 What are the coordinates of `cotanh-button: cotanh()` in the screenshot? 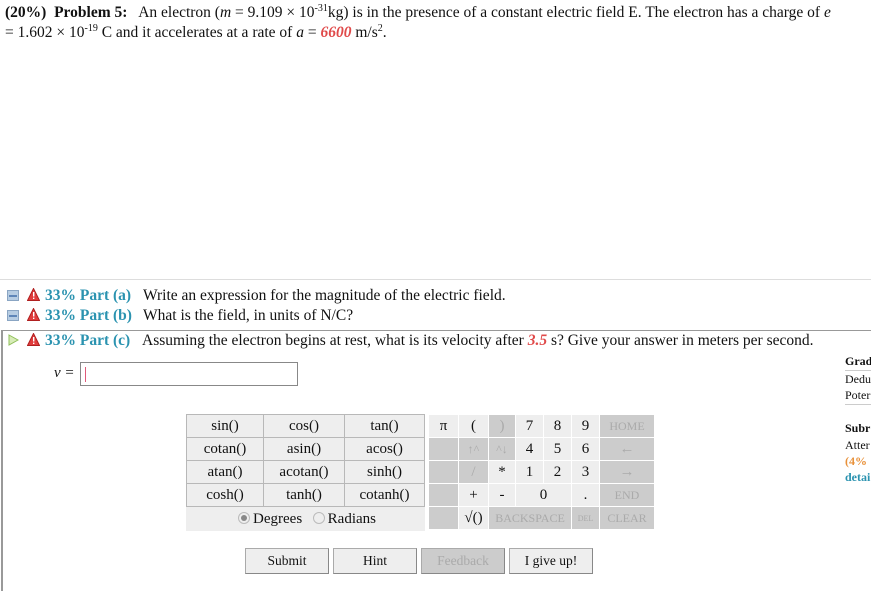 It's located at (384, 495).